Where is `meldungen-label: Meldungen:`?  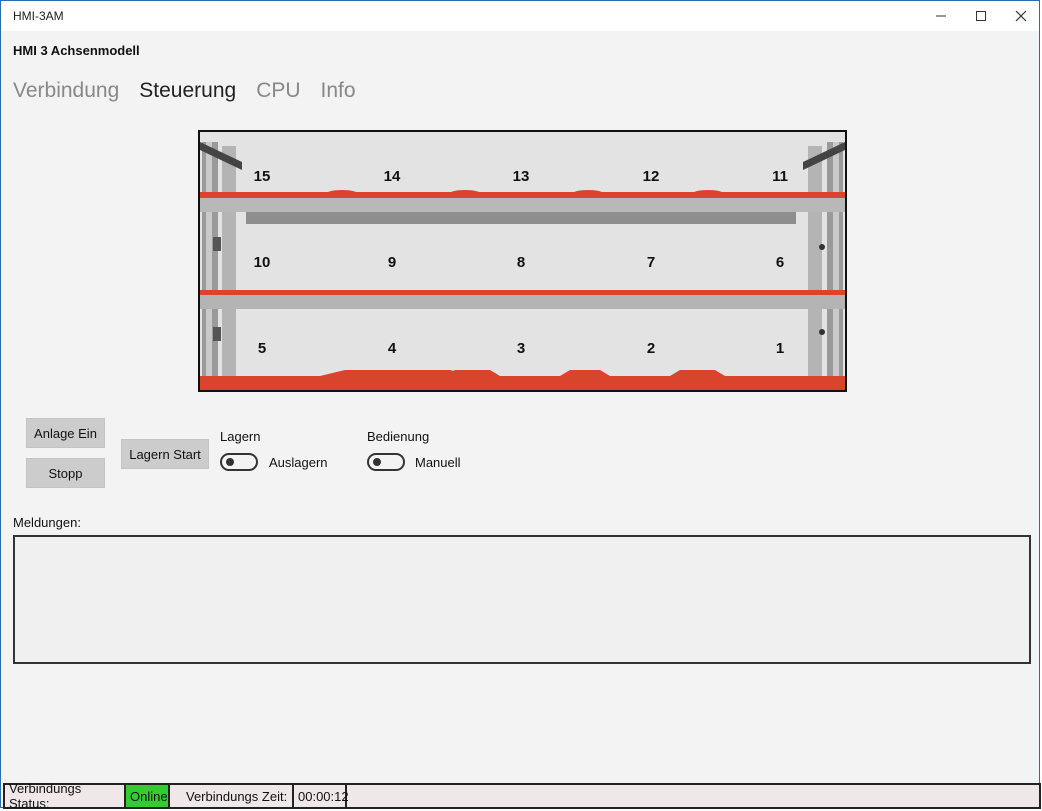 meldungen-label: Meldungen: is located at coordinates (47, 522).